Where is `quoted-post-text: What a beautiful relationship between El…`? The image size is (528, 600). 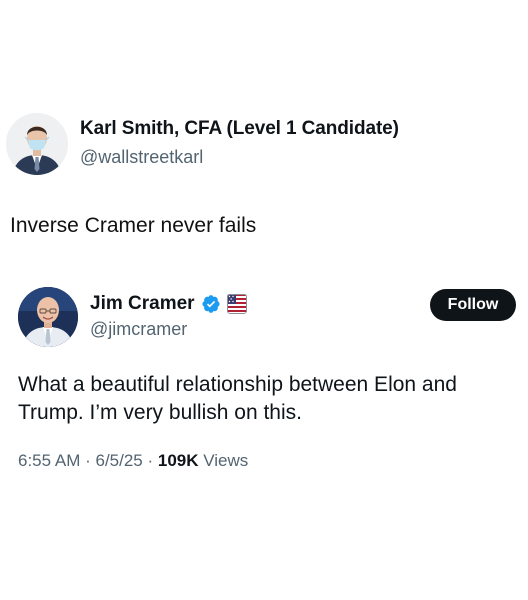 quoted-post-text: What a beautiful relationship between El… is located at coordinates (237, 398).